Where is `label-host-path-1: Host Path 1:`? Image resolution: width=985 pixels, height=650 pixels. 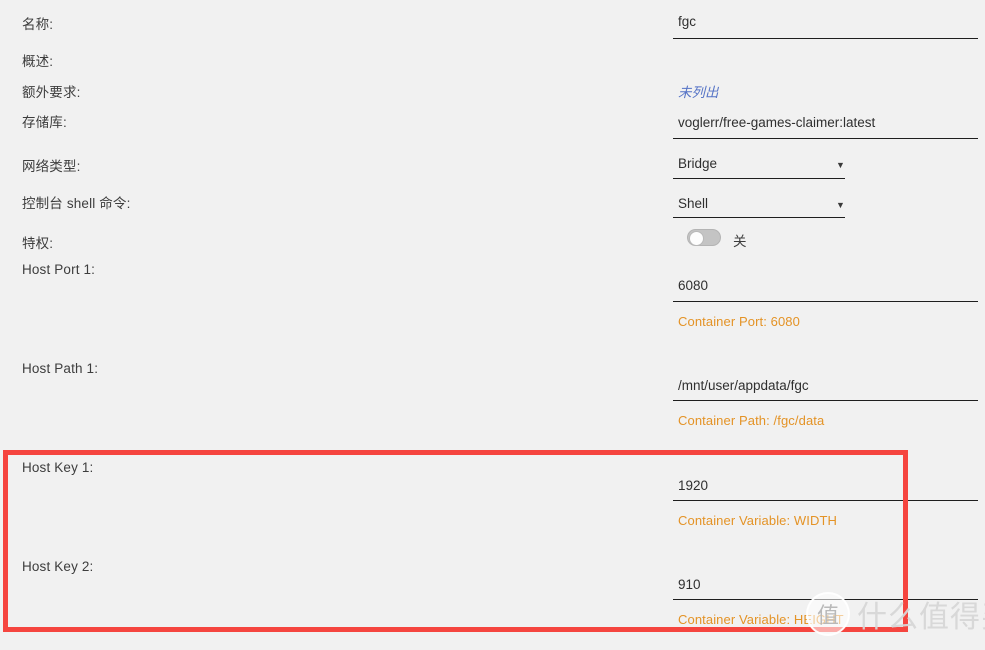 label-host-path-1: Host Path 1: is located at coordinates (60, 368).